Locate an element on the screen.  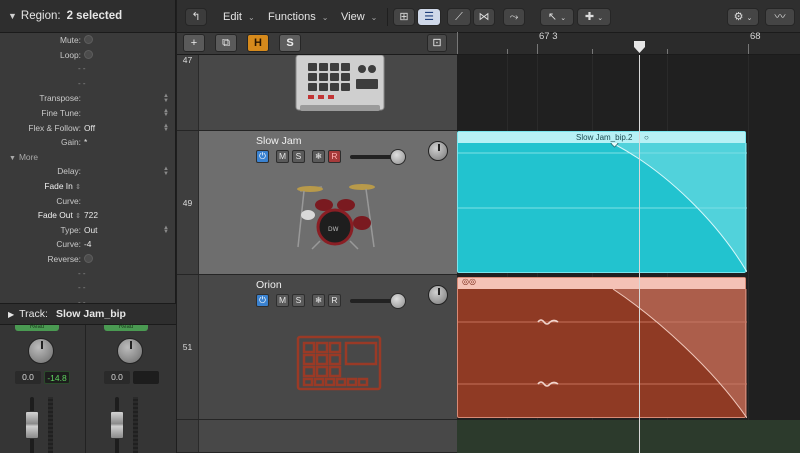
hide-button: H is located at coordinates (258, 43).